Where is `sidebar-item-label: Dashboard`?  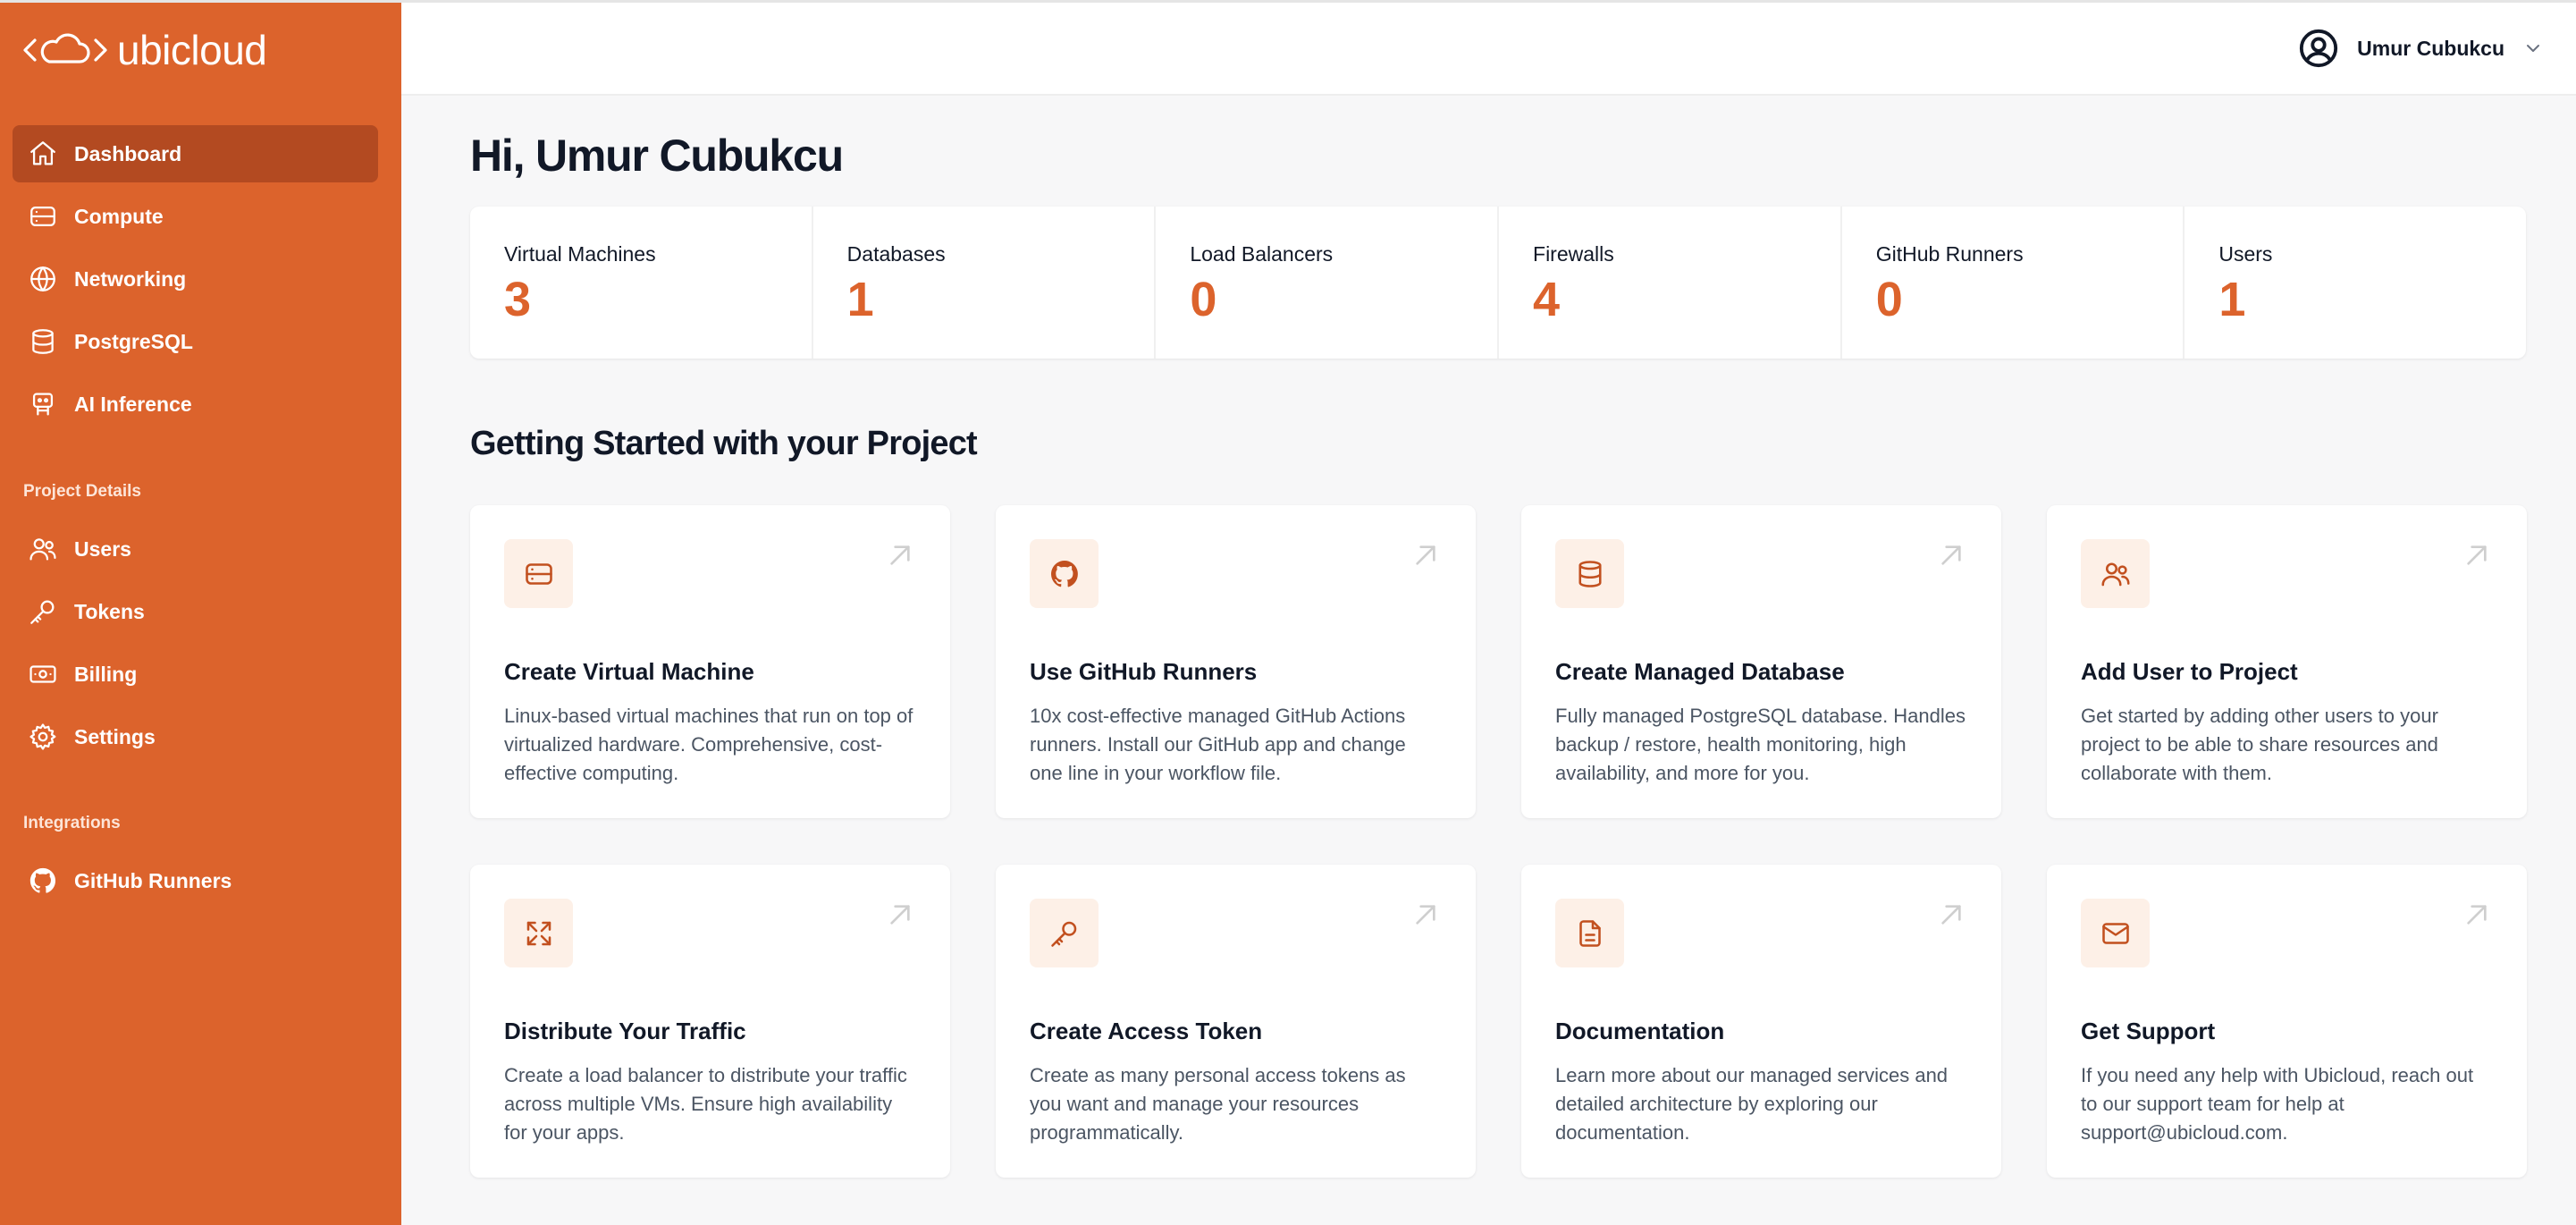
sidebar-item-label: Dashboard is located at coordinates (128, 153).